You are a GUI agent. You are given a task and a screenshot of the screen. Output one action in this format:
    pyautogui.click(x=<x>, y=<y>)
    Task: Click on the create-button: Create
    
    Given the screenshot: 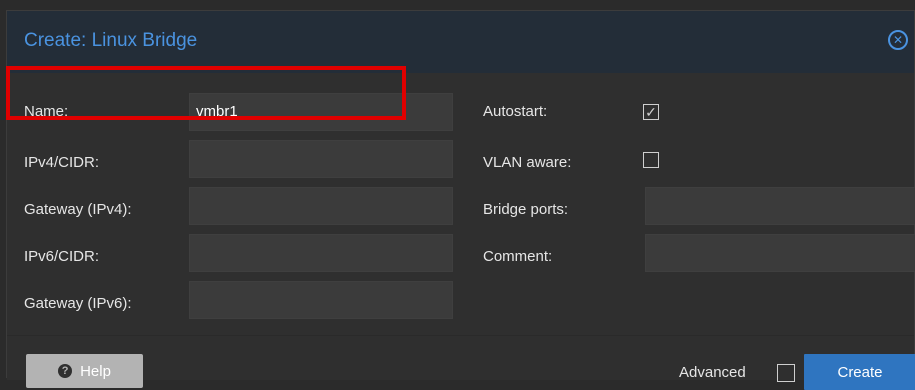 What is the action you would take?
    pyautogui.click(x=859, y=372)
    